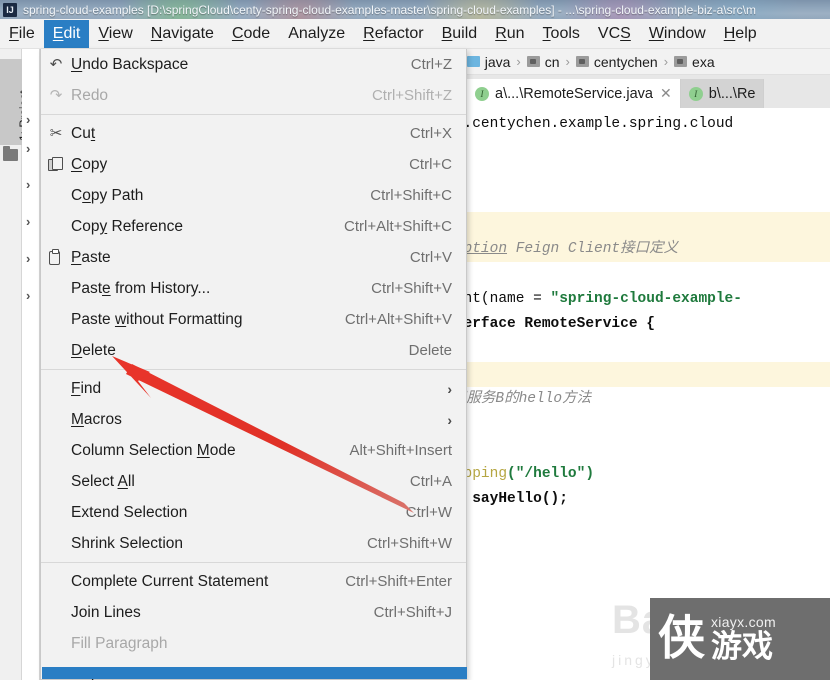 The height and width of the screenshot is (680, 830). What do you see at coordinates (96, 419) in the screenshot?
I see `menu-item-label: Macros` at bounding box center [96, 419].